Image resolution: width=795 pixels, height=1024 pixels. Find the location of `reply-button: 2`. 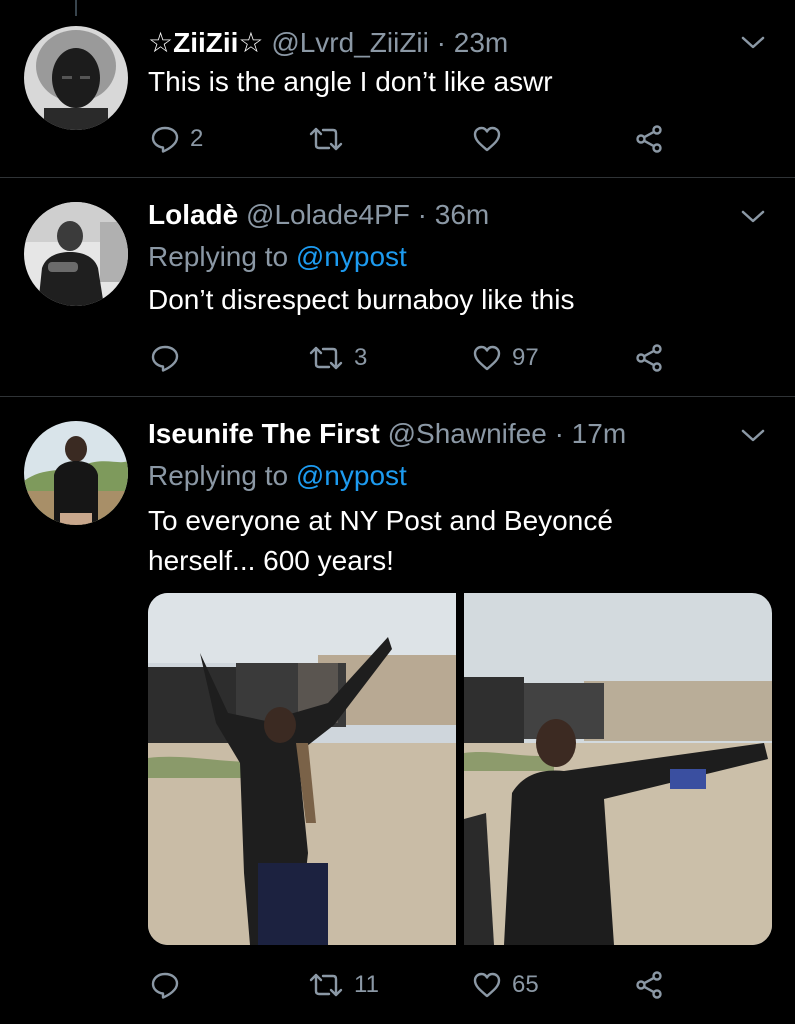

reply-button: 2 is located at coordinates (176, 139).